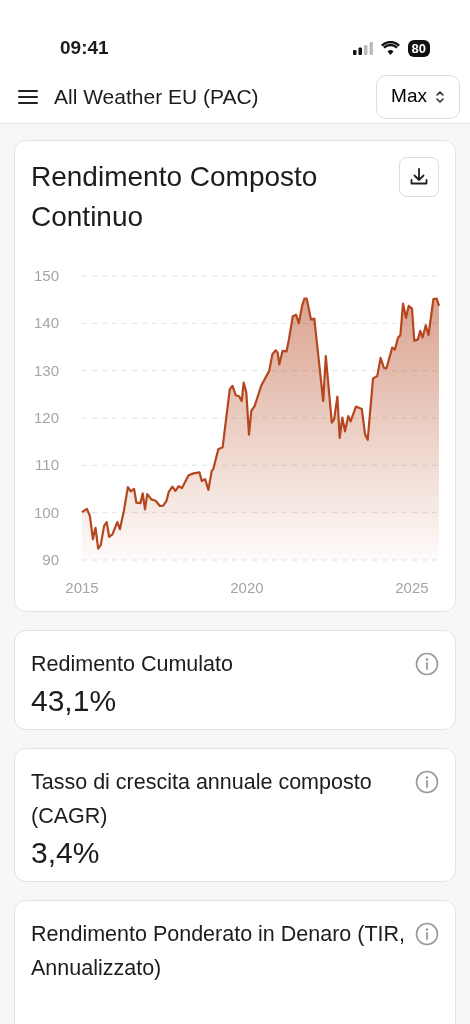 The height and width of the screenshot is (1024, 470). I want to click on range-select: Max, so click(418, 96).